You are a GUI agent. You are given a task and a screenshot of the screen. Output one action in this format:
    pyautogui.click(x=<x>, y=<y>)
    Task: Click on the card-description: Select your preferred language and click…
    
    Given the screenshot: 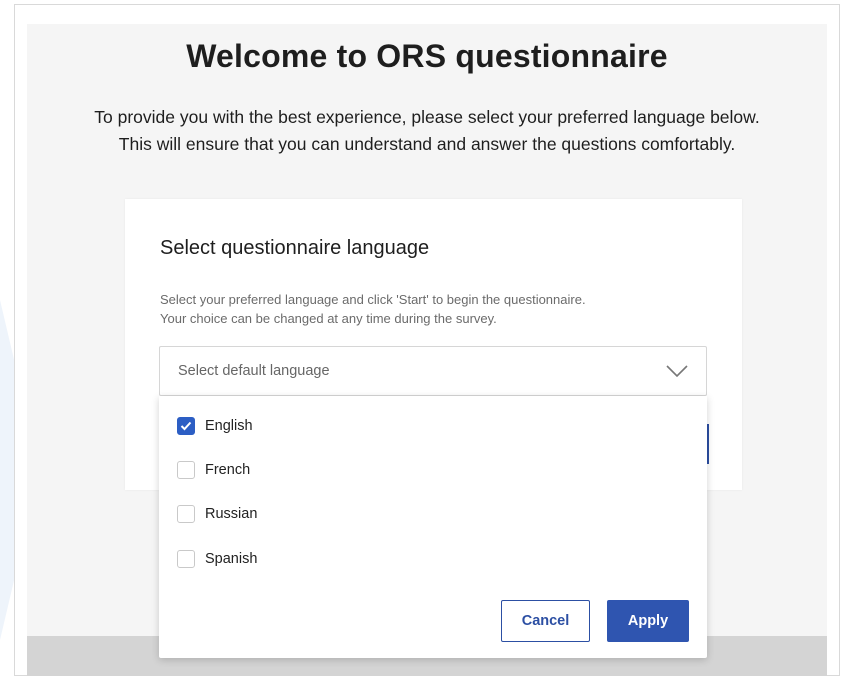 What is the action you would take?
    pyautogui.click(x=440, y=309)
    